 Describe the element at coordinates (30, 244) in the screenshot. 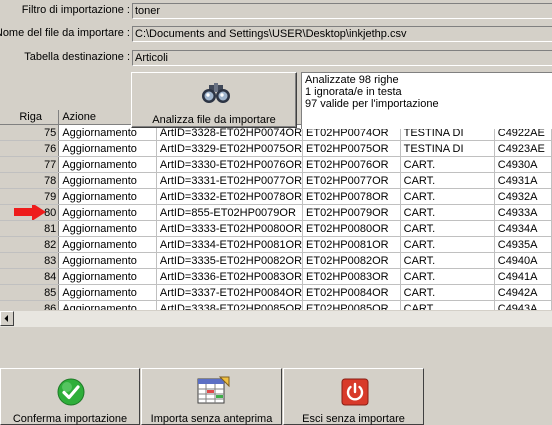

I see `row-number-cell: 82` at that location.